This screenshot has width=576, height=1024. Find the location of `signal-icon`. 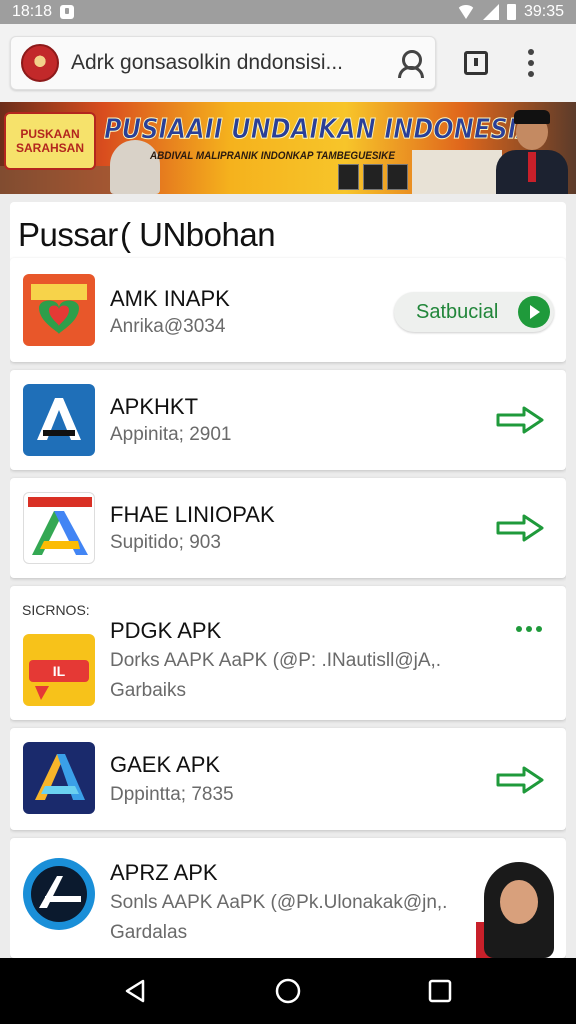

signal-icon is located at coordinates (490, 12).